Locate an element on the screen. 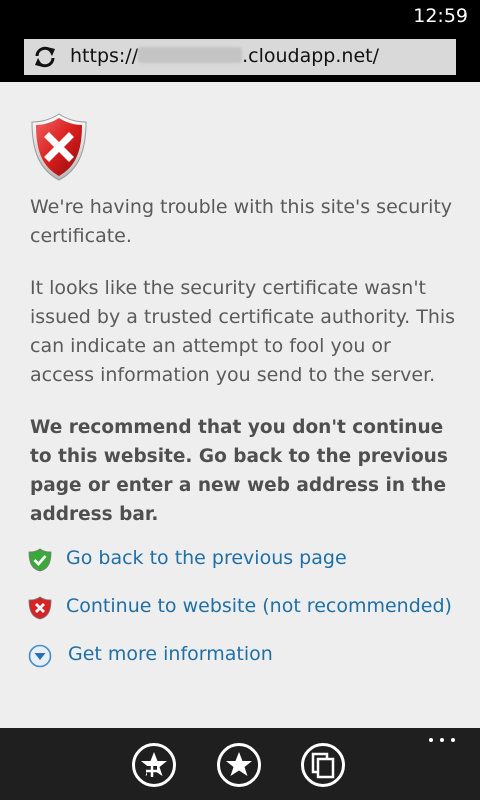  favorites-button is located at coordinates (239, 765).